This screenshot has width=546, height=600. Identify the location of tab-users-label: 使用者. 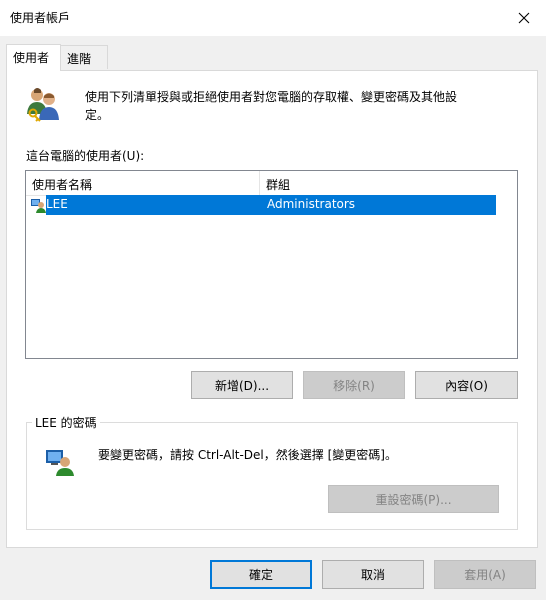
(31, 58).